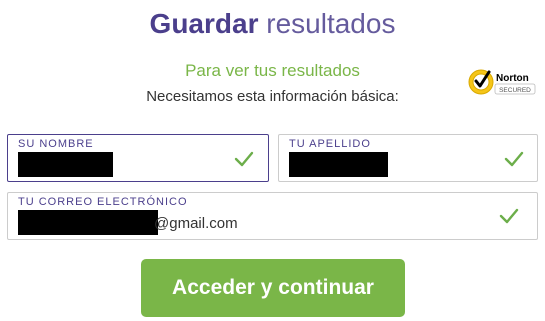 This screenshot has width=545, height=321. What do you see at coordinates (244, 159) in the screenshot?
I see `first-name-check-icon` at bounding box center [244, 159].